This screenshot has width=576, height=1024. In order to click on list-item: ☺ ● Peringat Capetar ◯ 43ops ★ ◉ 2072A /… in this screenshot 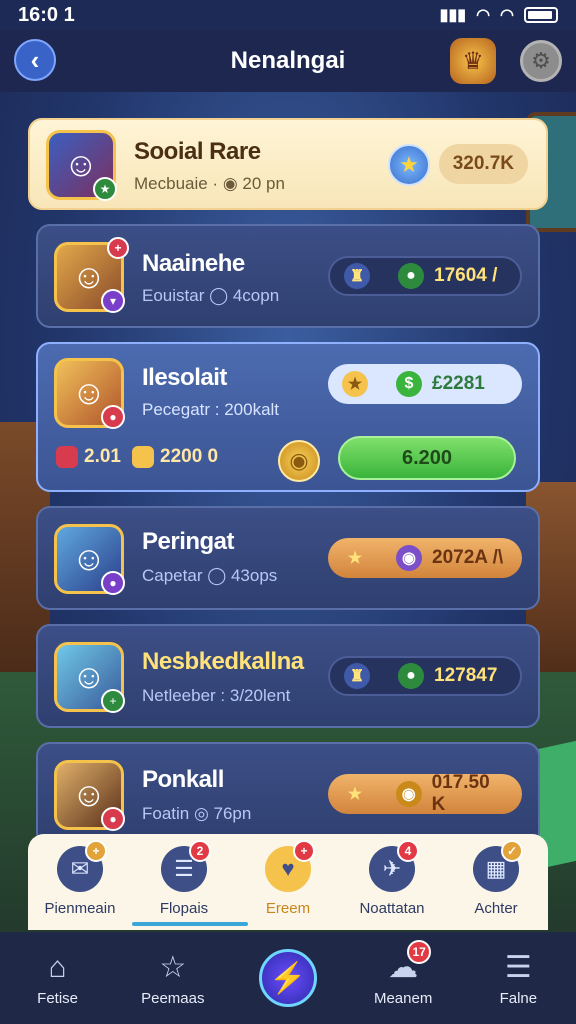, I will do `click(288, 558)`.